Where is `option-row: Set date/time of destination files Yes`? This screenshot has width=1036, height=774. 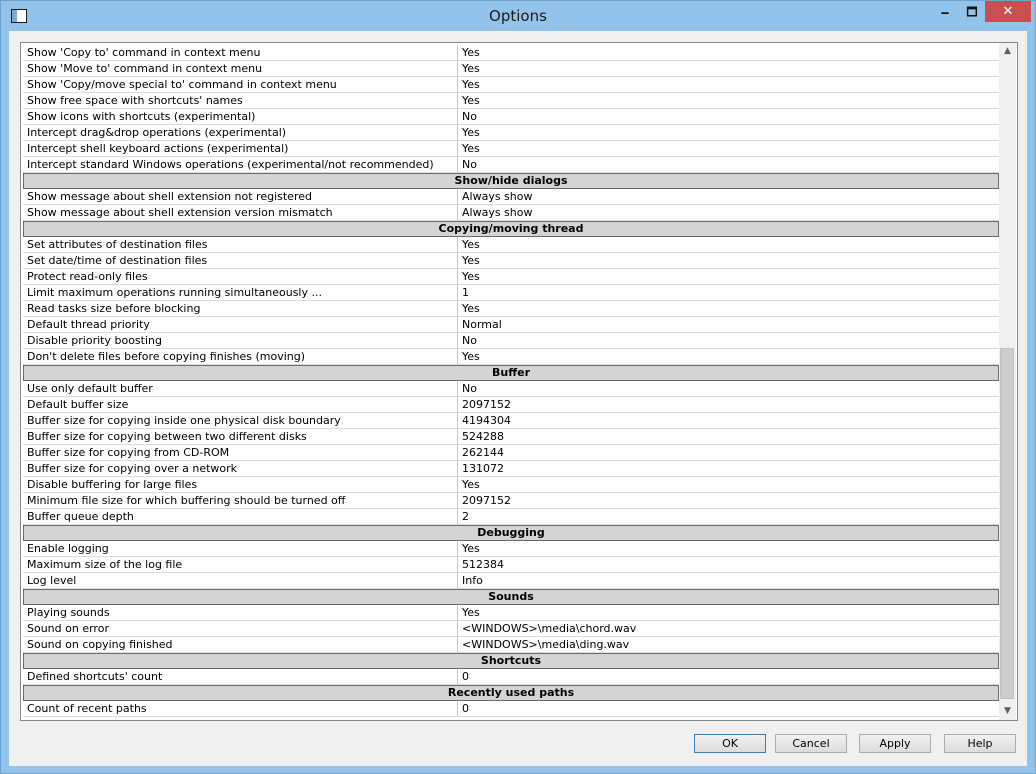 option-row: Set date/time of destination files Yes is located at coordinates (511, 261).